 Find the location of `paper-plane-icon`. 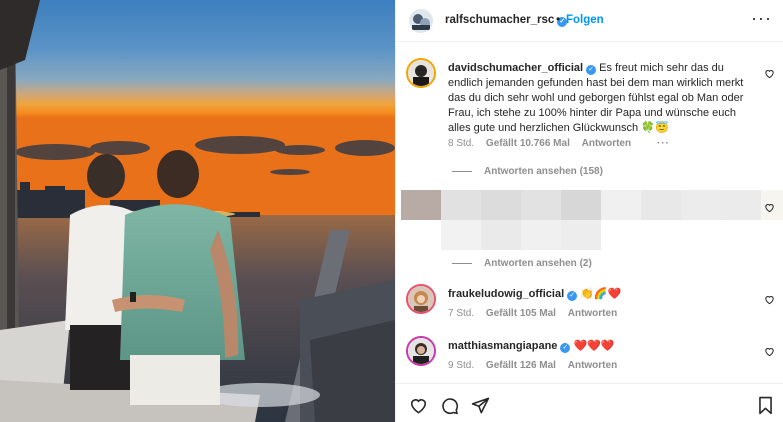

paper-plane-icon is located at coordinates (480, 405).